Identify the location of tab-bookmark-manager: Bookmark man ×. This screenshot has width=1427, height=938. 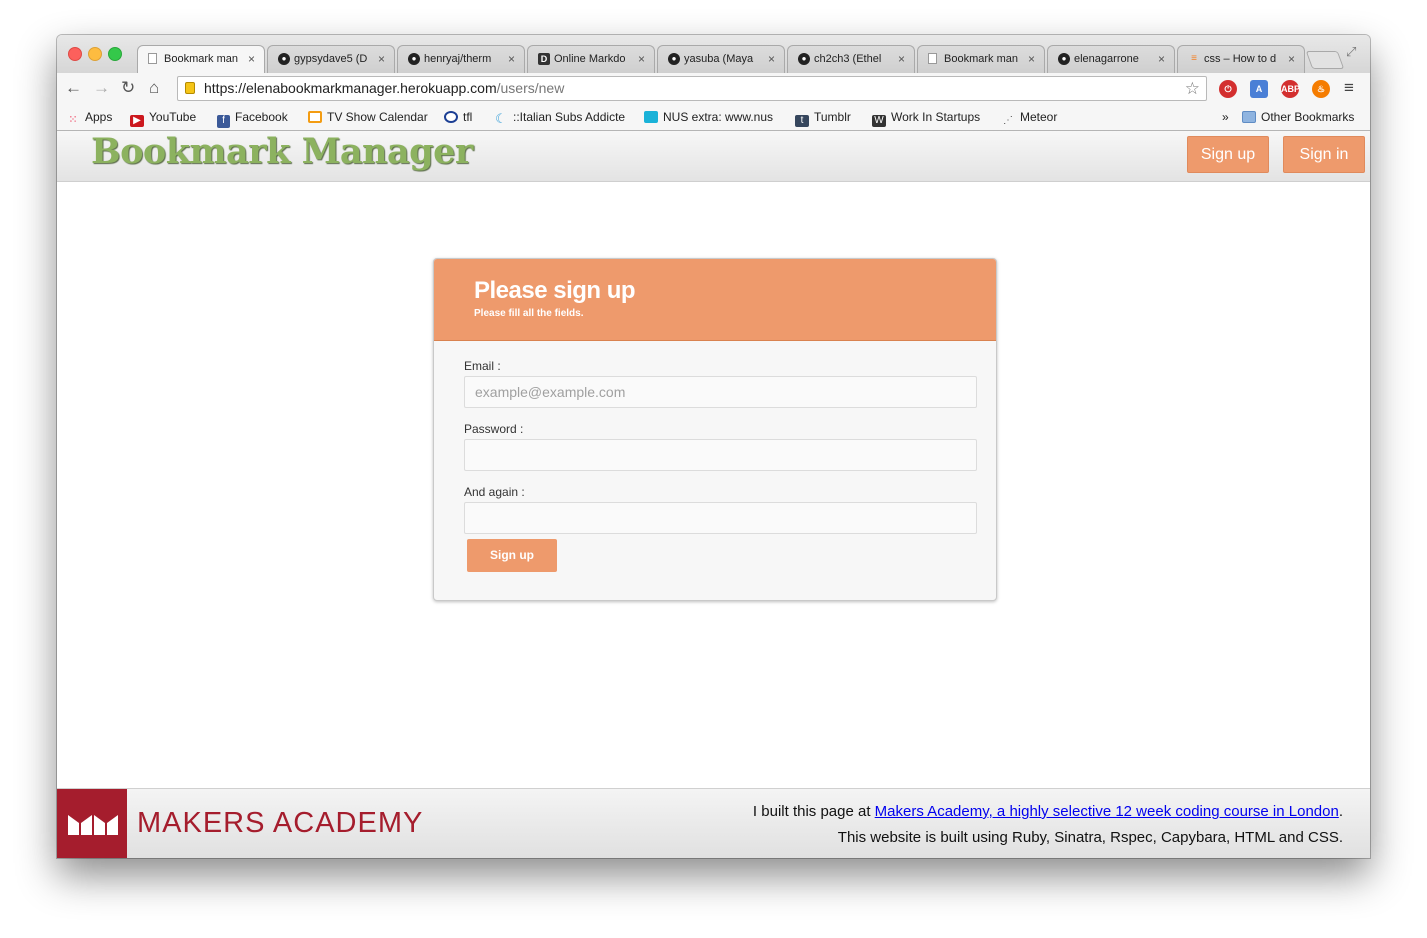
(201, 59).